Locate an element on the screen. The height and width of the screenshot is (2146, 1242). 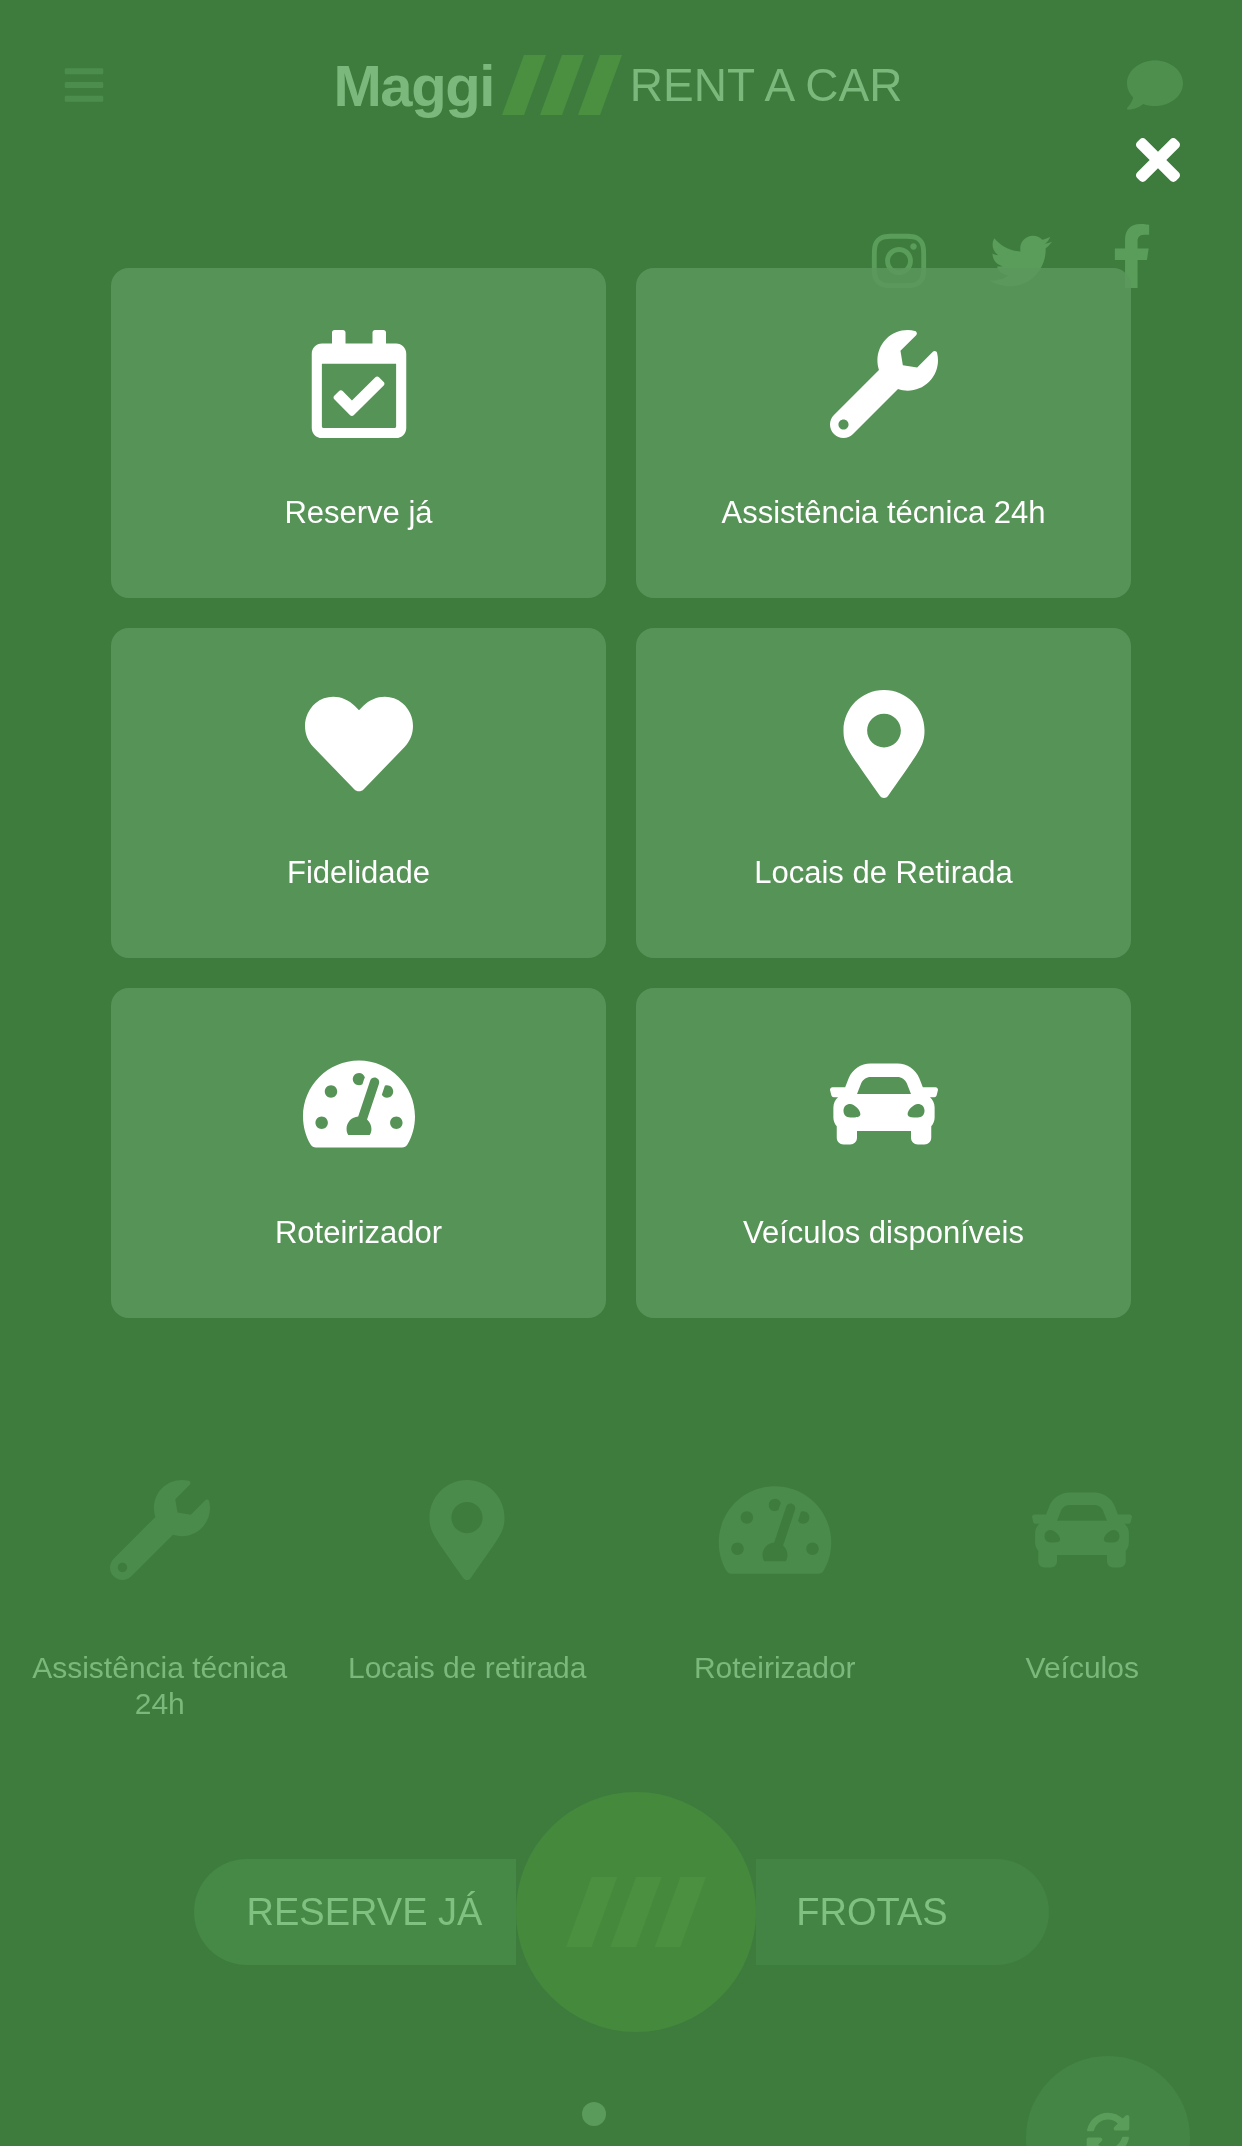
feature-label: Roteirizador is located at coordinates (774, 1668).